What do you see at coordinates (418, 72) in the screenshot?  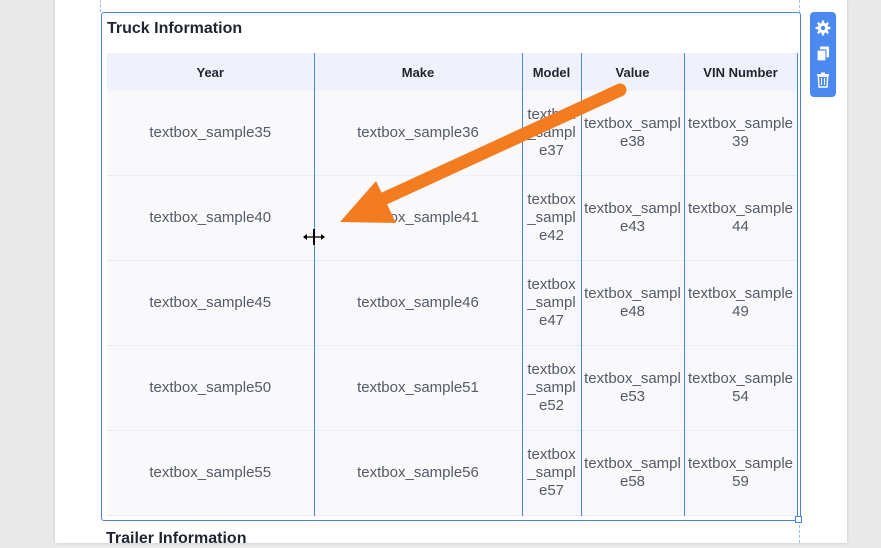 I see `column-header-make: Make` at bounding box center [418, 72].